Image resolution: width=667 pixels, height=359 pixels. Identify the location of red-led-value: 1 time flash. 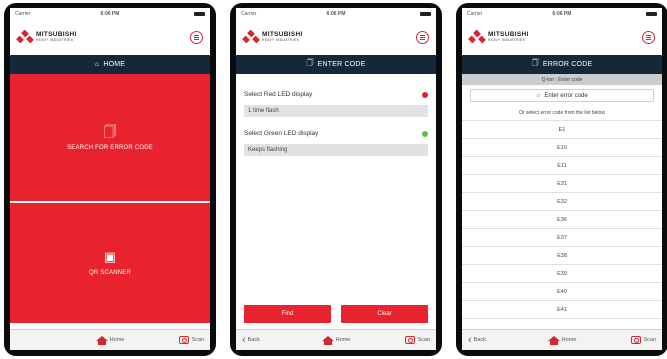
(336, 111).